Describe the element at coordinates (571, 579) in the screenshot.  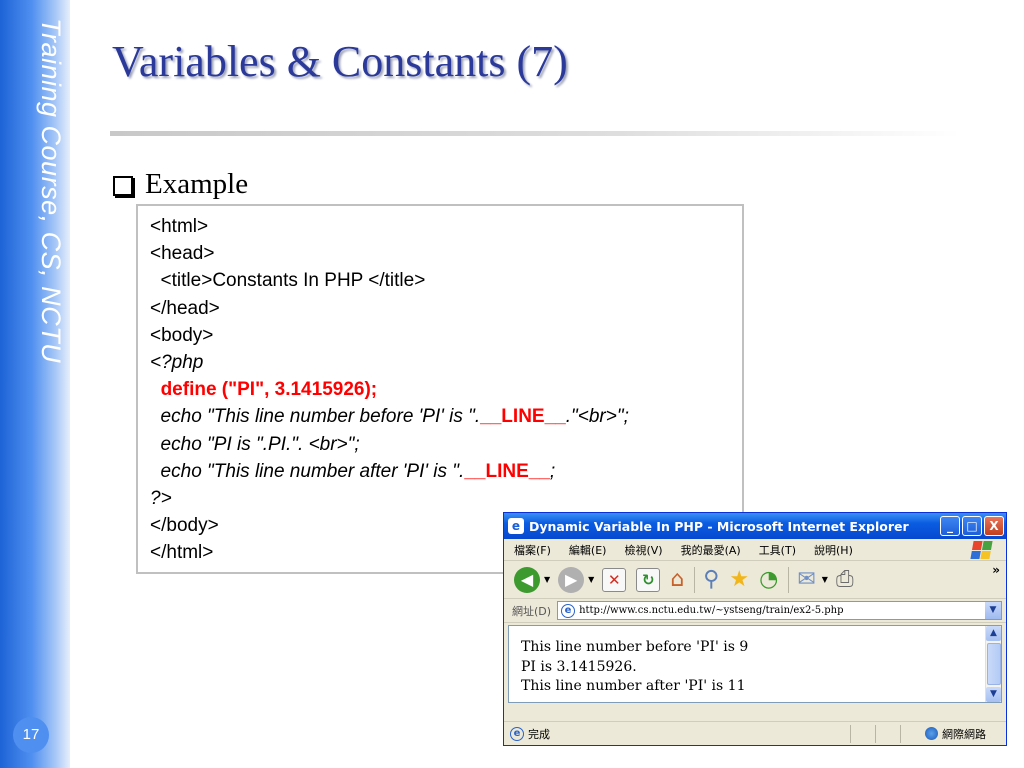
I see `forward-icon: ▶` at that location.